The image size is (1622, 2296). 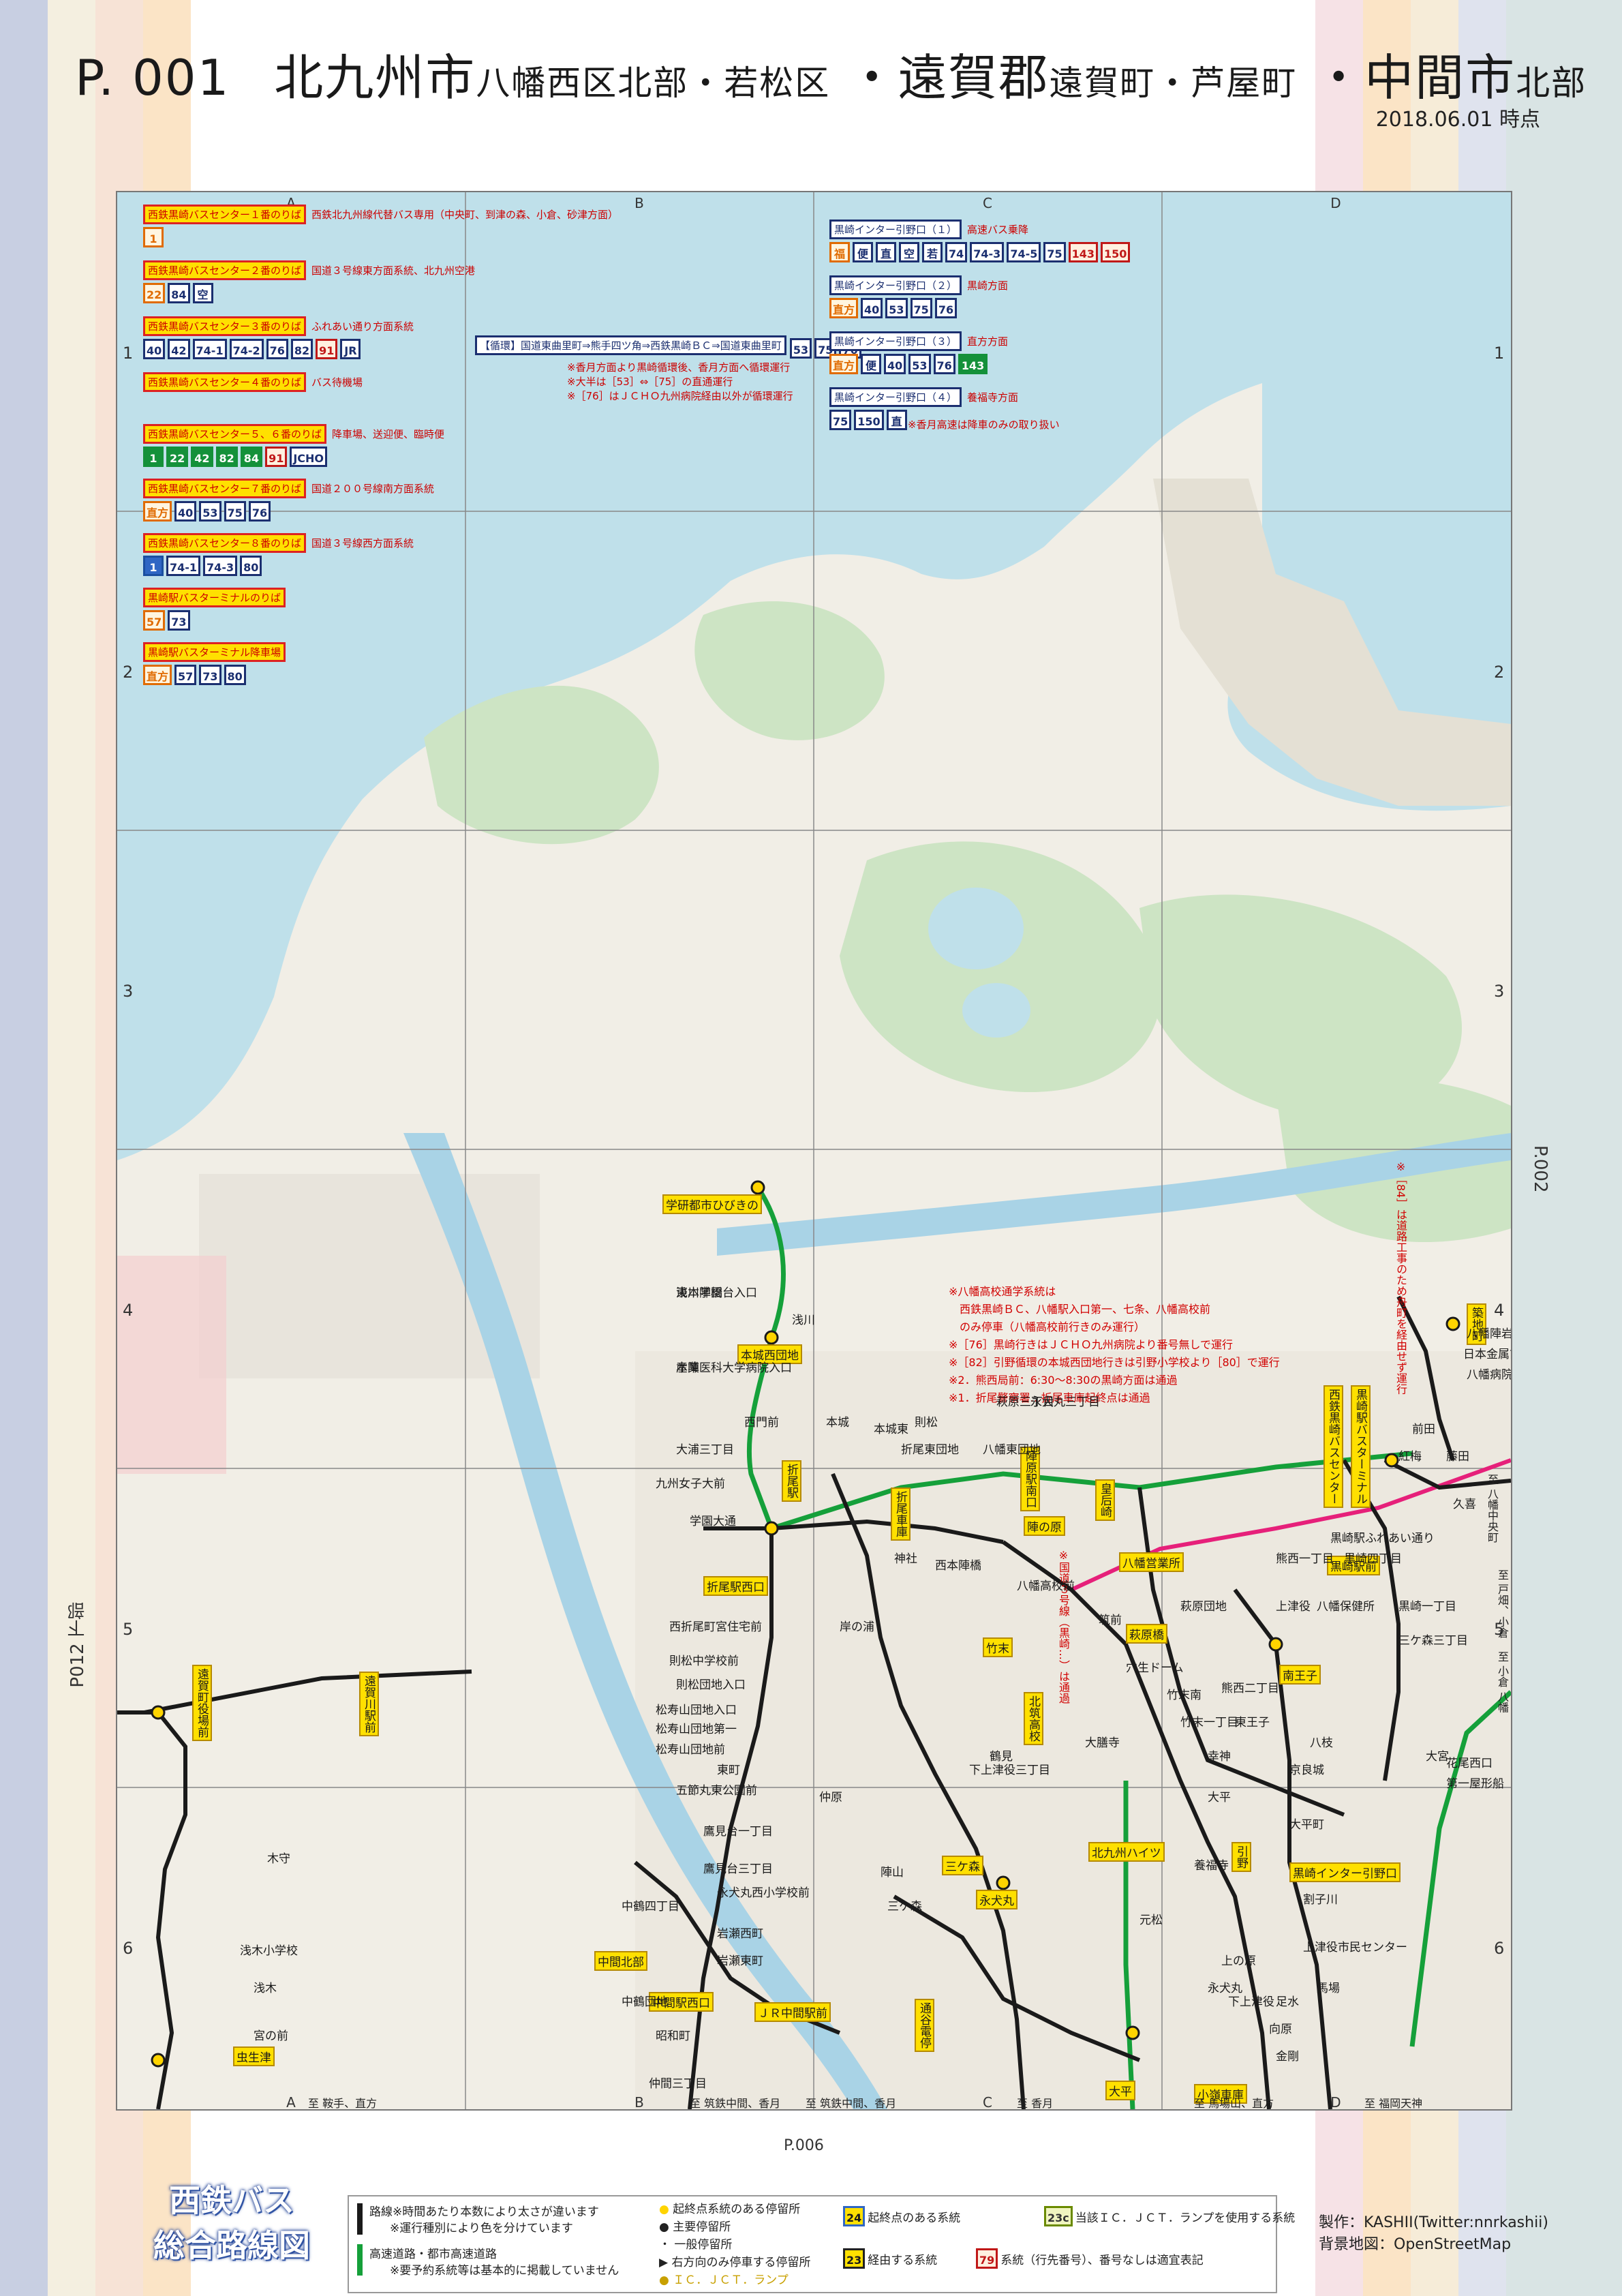 I want to click on ic-box-3: 黒崎インター引野口（３） 直方方面 直方便 40 53 76 143, so click(x=918, y=353).